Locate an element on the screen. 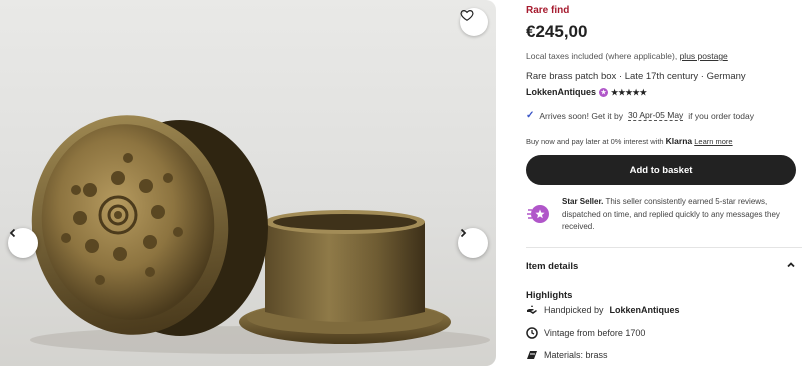 Image resolution: width=805 pixels, height=366 pixels. klarna-learn-more-link: Learn more is located at coordinates (713, 141).